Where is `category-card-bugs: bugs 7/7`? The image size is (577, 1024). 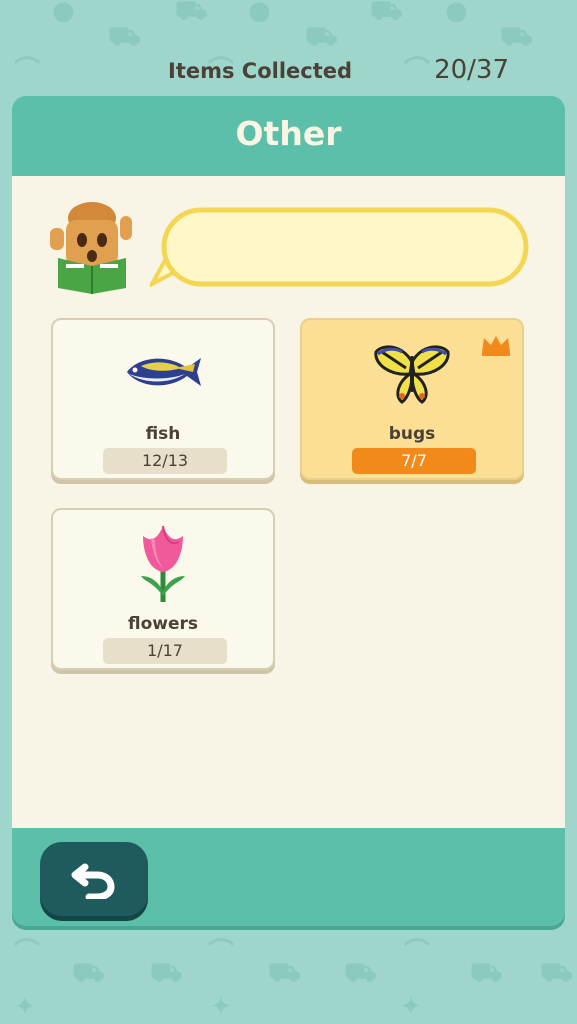 category-card-bugs: bugs 7/7 is located at coordinates (412, 399).